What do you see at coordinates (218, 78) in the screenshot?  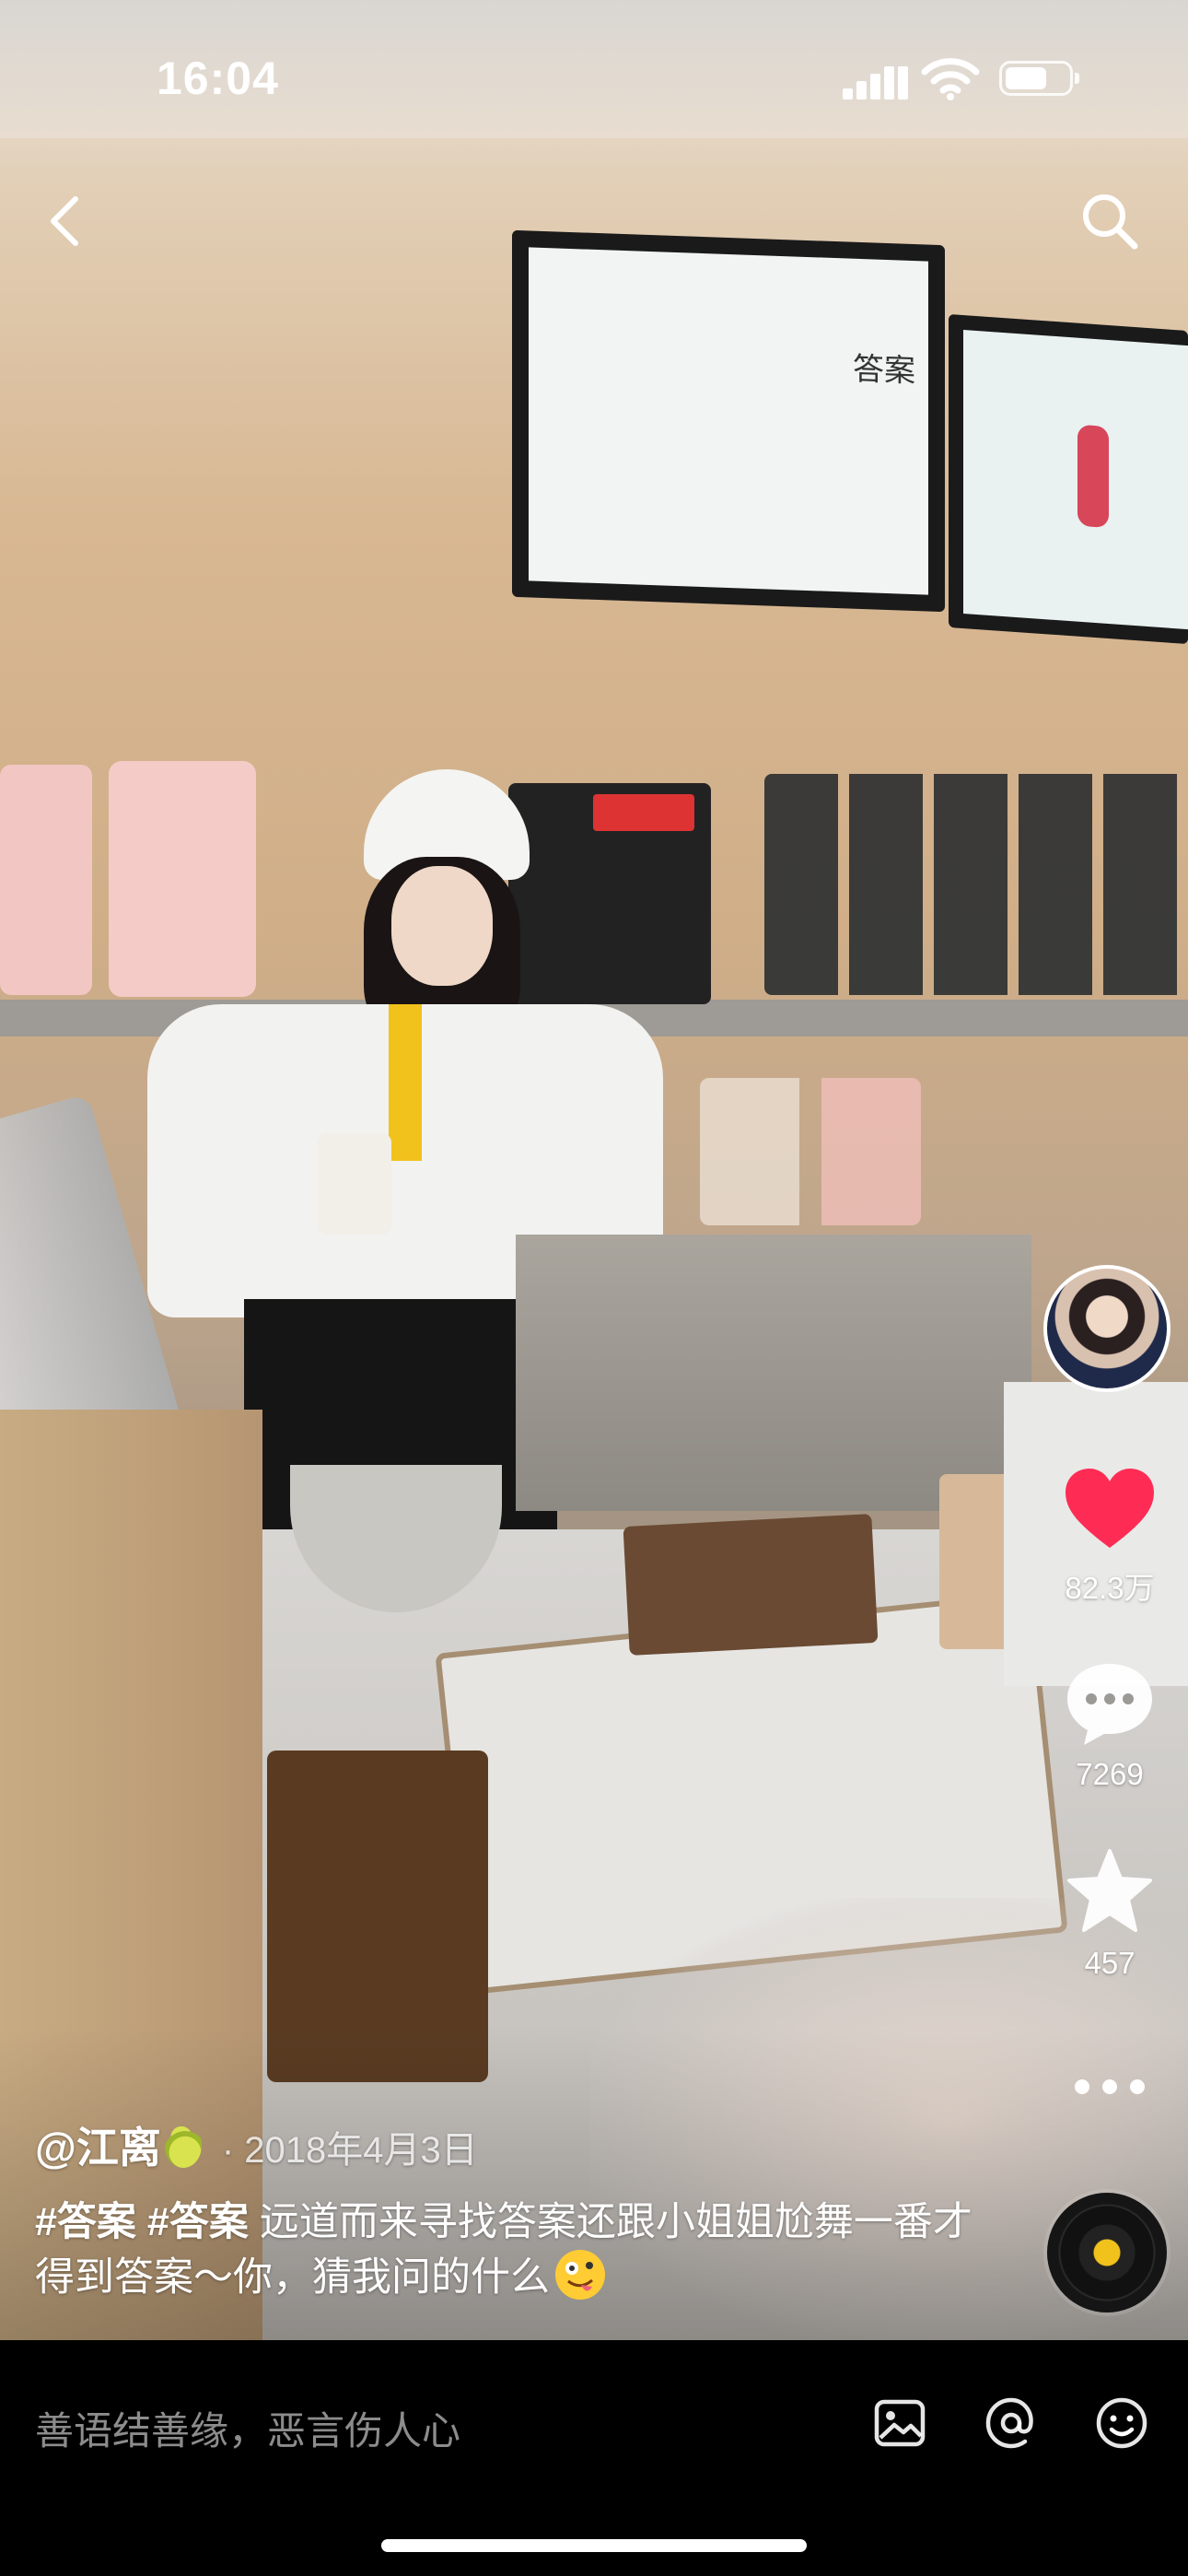 I see `status-time: 16:04` at bounding box center [218, 78].